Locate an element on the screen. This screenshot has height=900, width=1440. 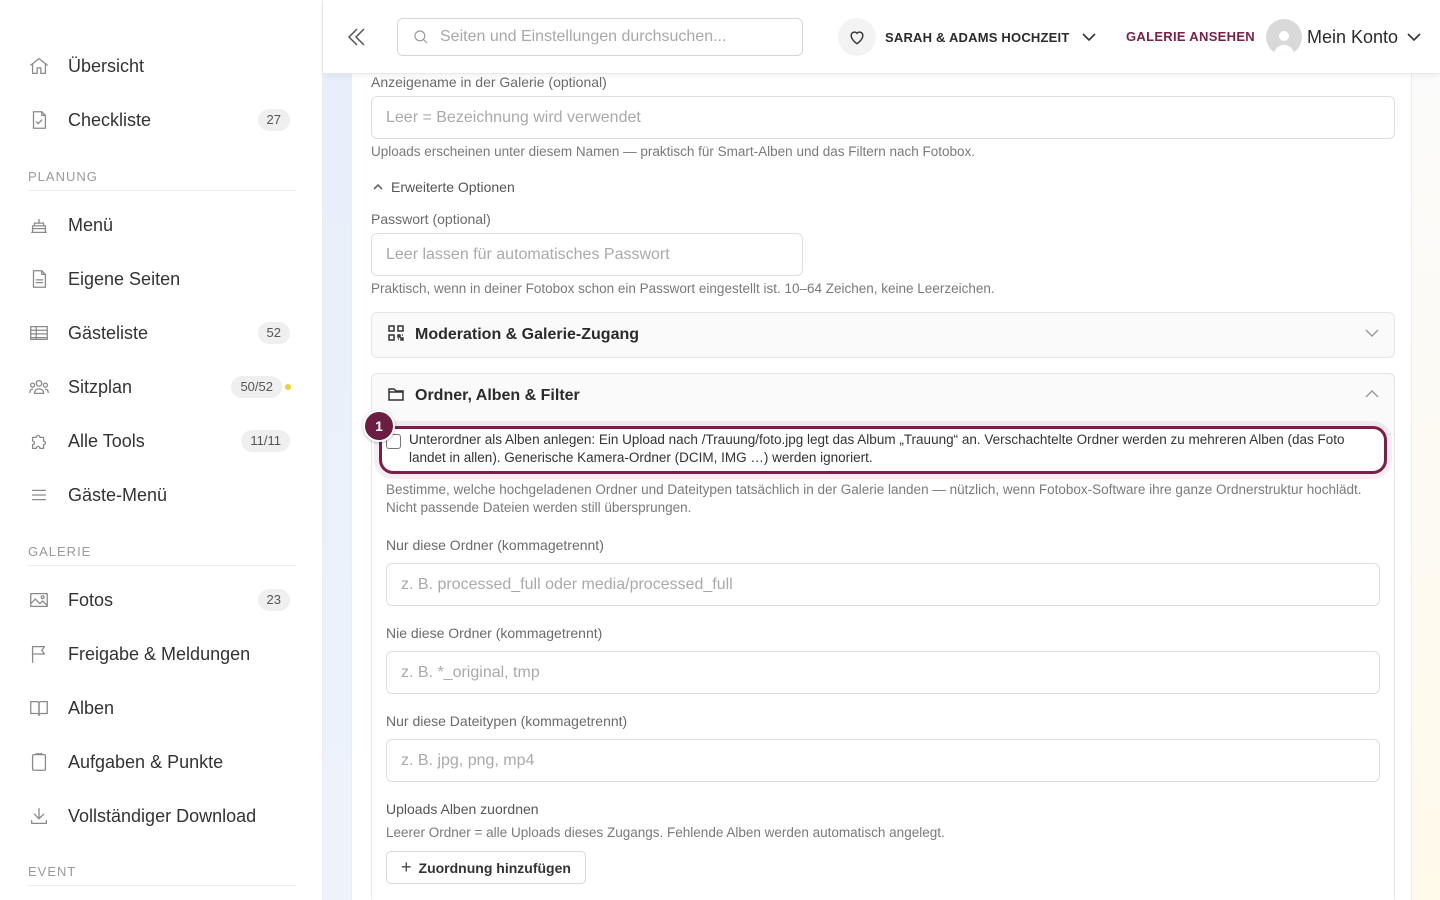
step-badge: 1 is located at coordinates (379, 426).